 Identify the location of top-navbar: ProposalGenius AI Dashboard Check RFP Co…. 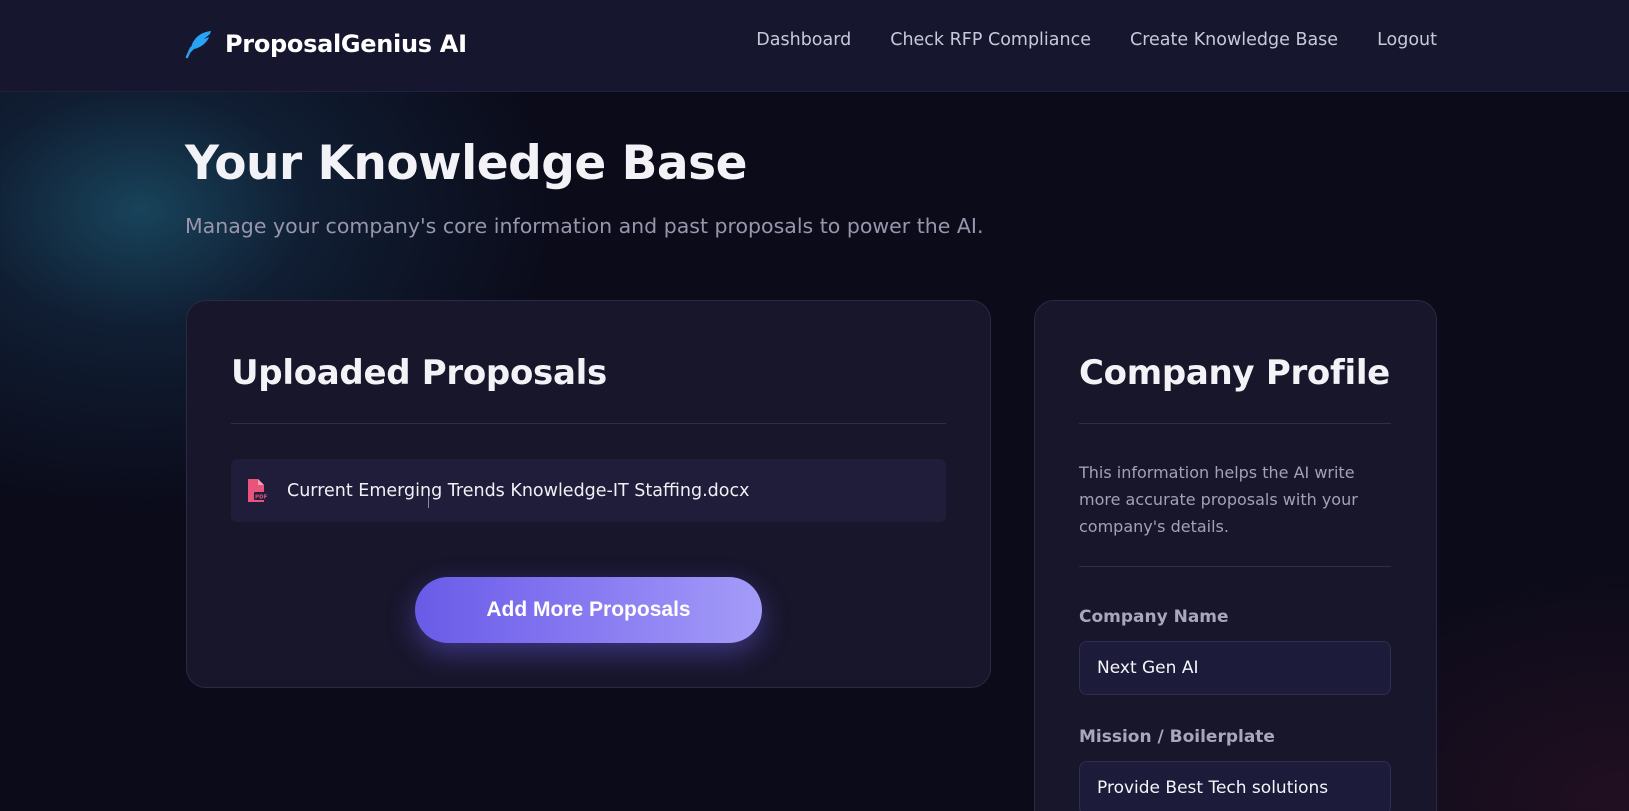
(814, 46).